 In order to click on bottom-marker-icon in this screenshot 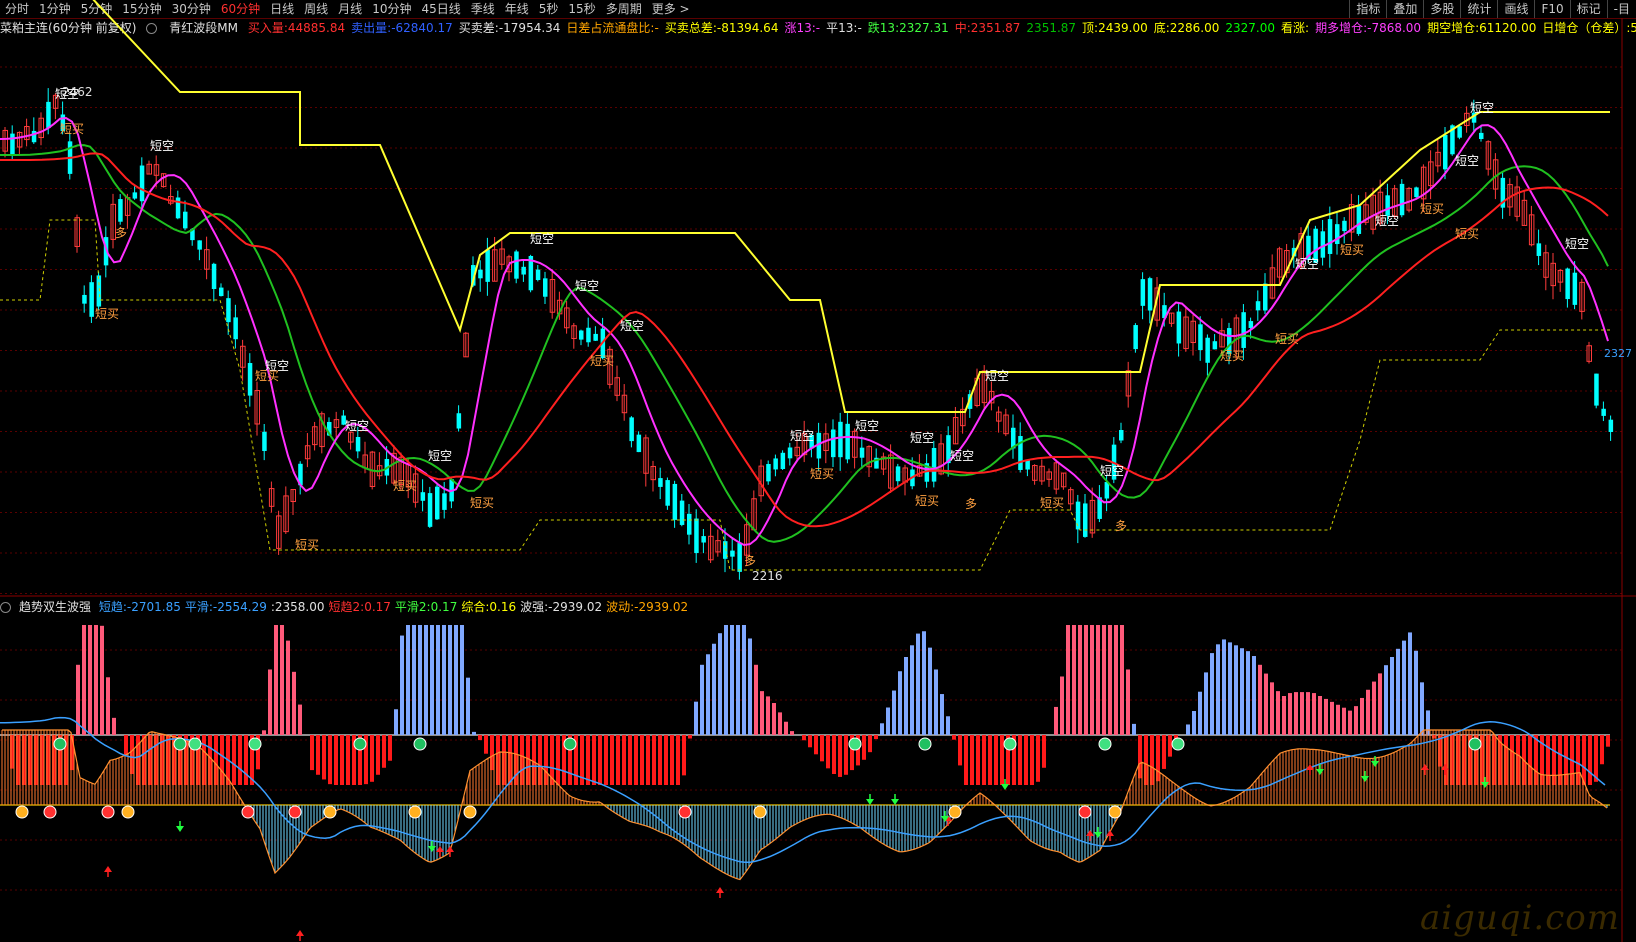, I will do `click(248, 812)`.